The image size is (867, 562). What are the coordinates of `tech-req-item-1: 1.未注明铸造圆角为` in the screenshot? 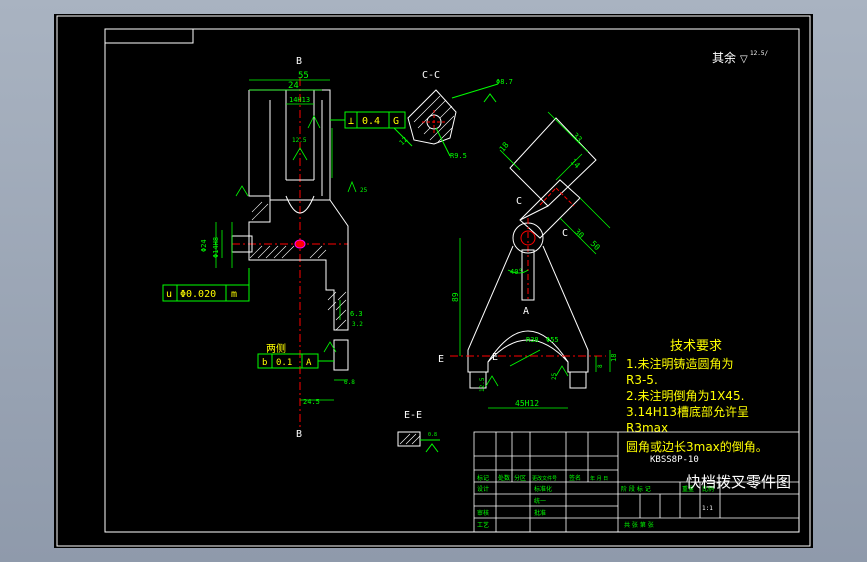 It's located at (679, 363).